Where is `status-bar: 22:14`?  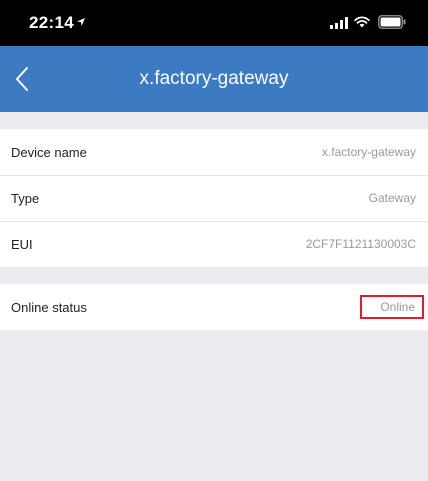
status-bar: 22:14 is located at coordinates (214, 23).